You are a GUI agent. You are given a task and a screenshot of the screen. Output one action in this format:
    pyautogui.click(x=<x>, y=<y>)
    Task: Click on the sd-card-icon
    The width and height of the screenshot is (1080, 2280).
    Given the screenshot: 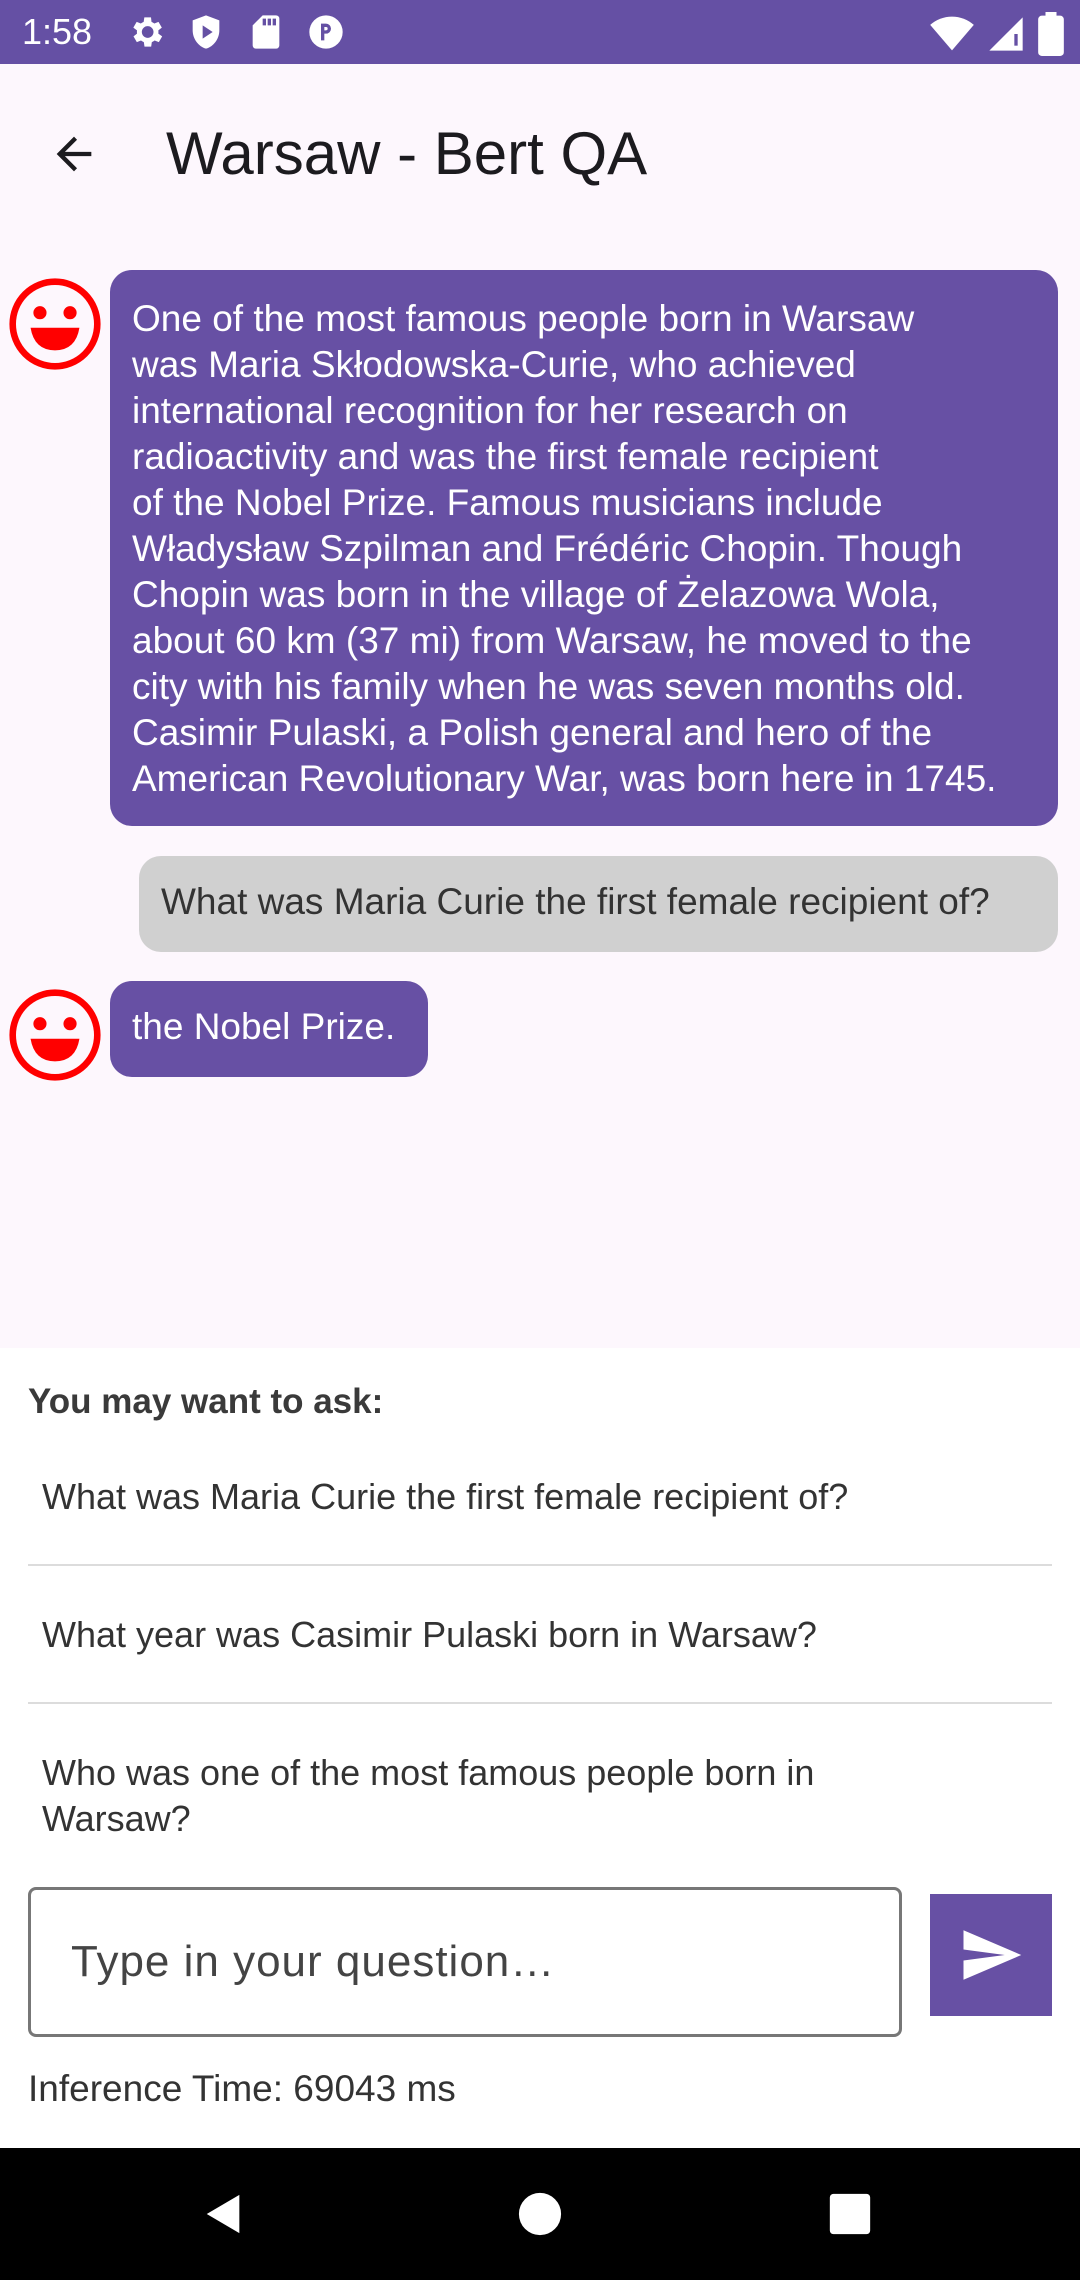 What is the action you would take?
    pyautogui.click(x=266, y=32)
    